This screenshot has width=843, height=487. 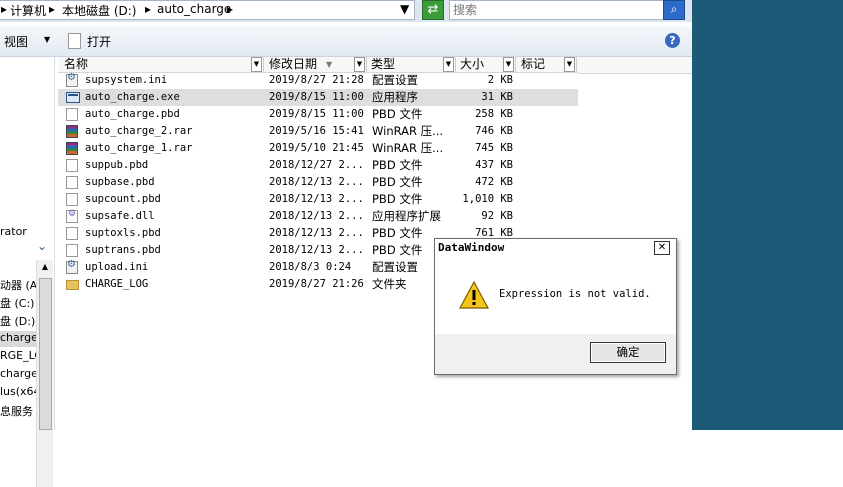 What do you see at coordinates (575, 294) in the screenshot?
I see `dialog-message: Expression is not valid.` at bounding box center [575, 294].